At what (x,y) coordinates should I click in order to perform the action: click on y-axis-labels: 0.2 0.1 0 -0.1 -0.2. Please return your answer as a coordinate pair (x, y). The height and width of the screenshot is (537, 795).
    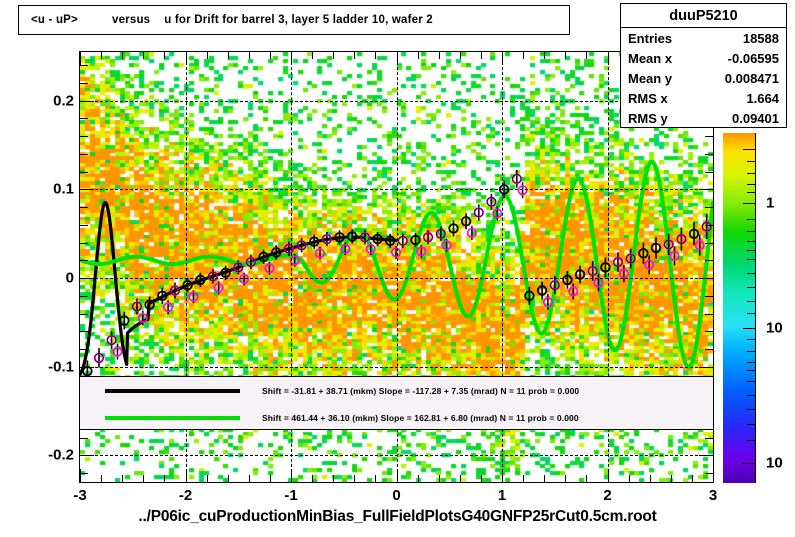
    Looking at the image, I should click on (43, 268).